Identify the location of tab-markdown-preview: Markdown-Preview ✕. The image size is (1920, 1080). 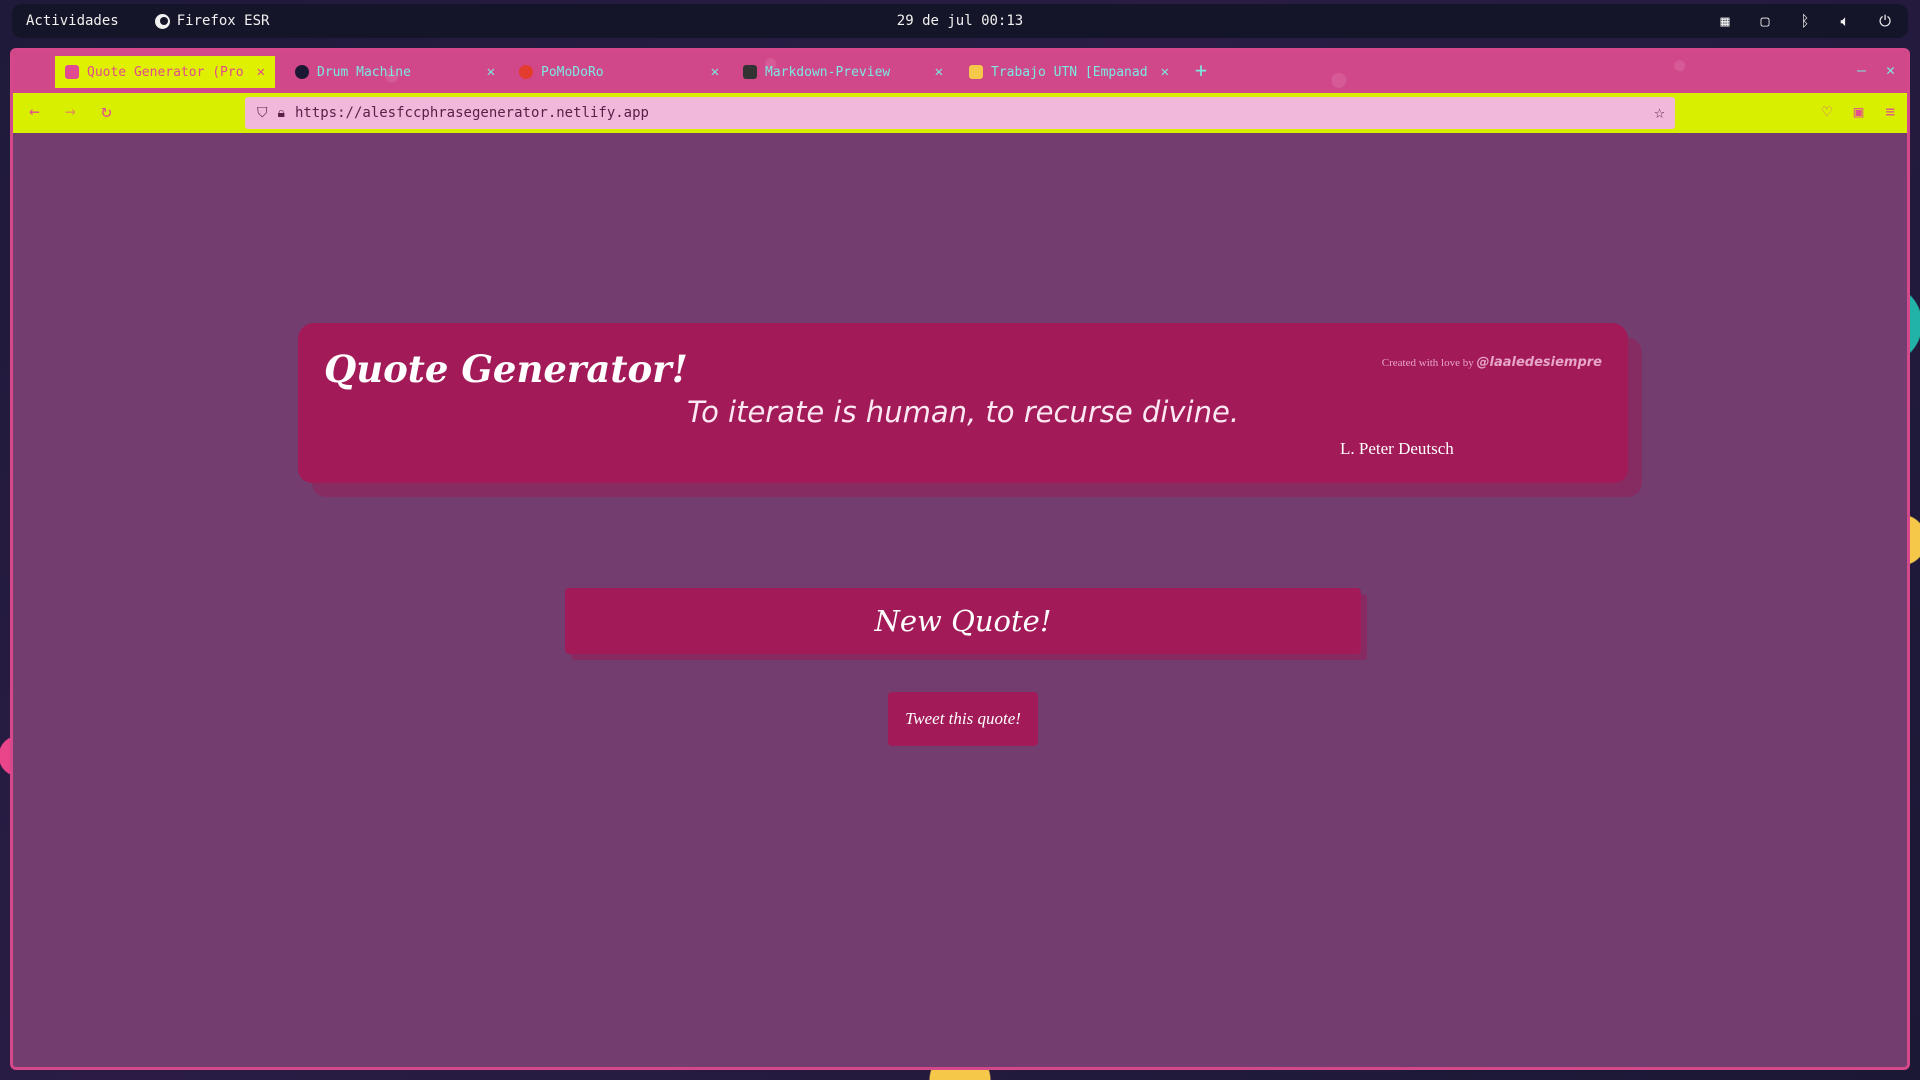
(843, 72).